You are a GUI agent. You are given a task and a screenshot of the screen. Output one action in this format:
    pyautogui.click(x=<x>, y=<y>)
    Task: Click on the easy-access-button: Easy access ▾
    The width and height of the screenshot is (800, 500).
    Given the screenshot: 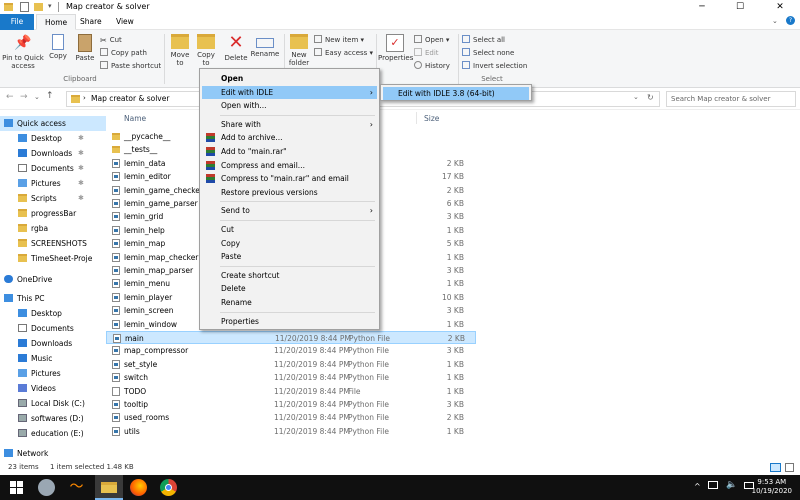 What is the action you would take?
    pyautogui.click(x=343, y=53)
    